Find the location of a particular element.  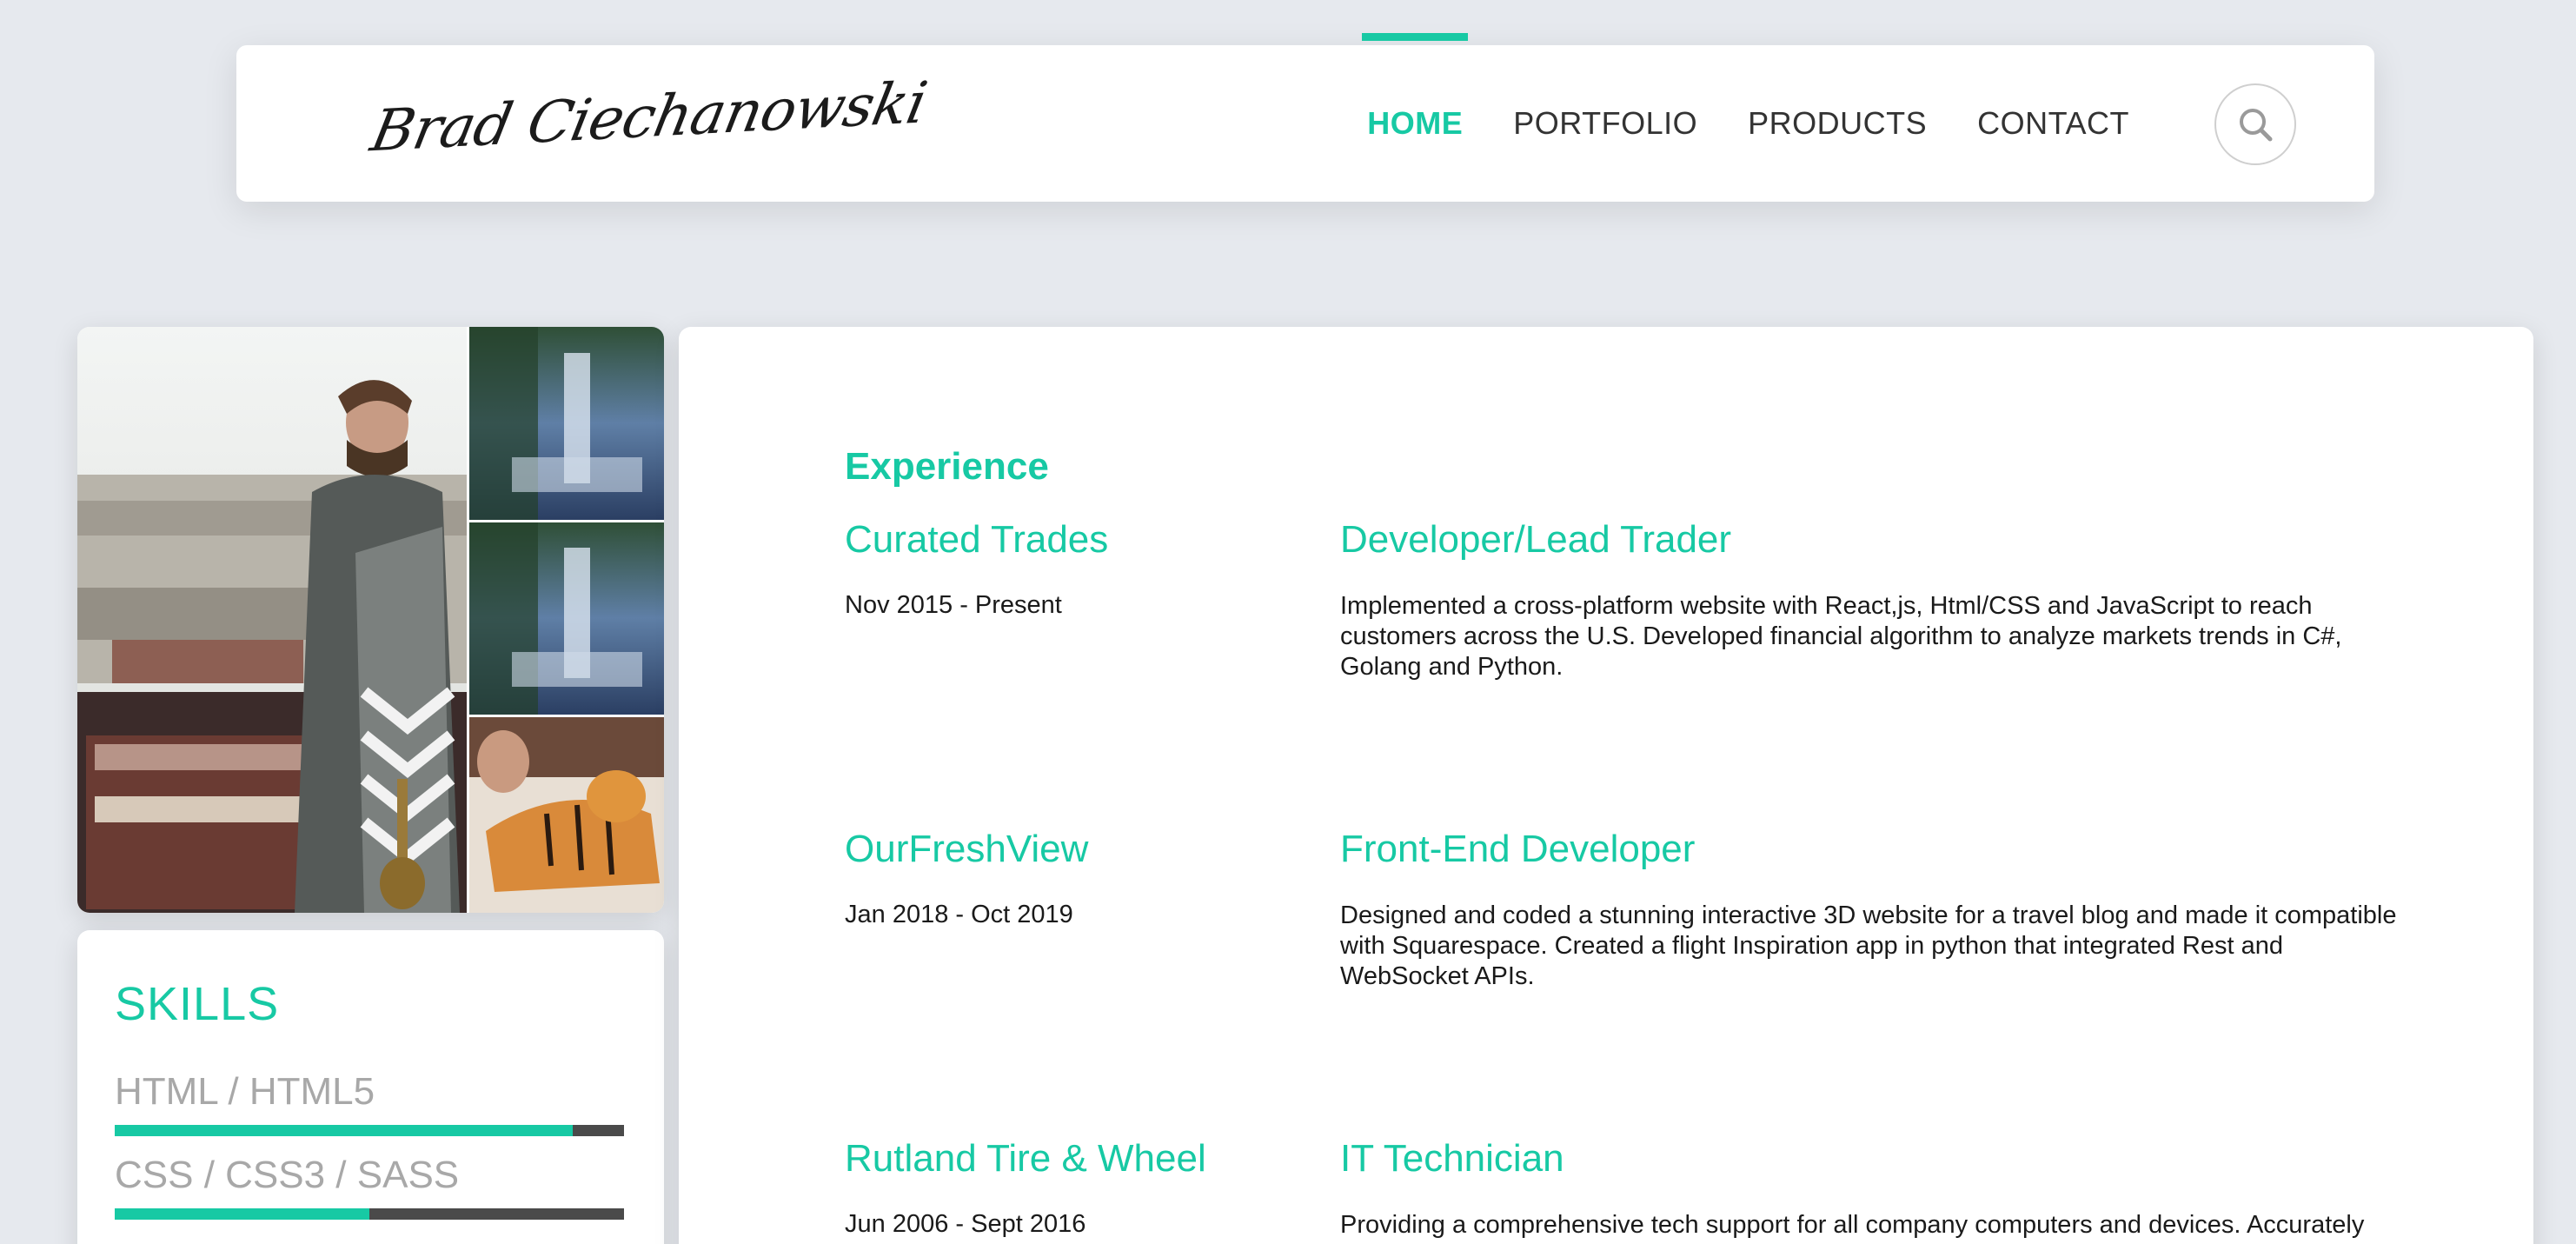

logo-text: Brad Ciechanowski is located at coordinates (649, 117).